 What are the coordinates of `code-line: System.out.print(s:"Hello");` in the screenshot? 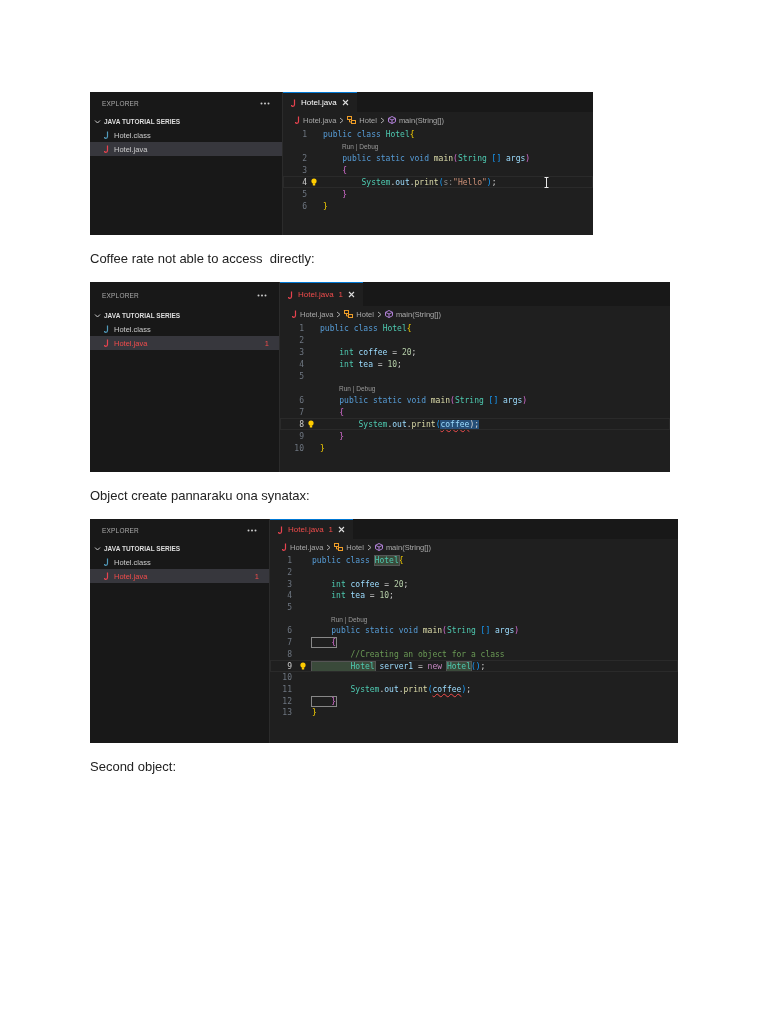 It's located at (428, 182).